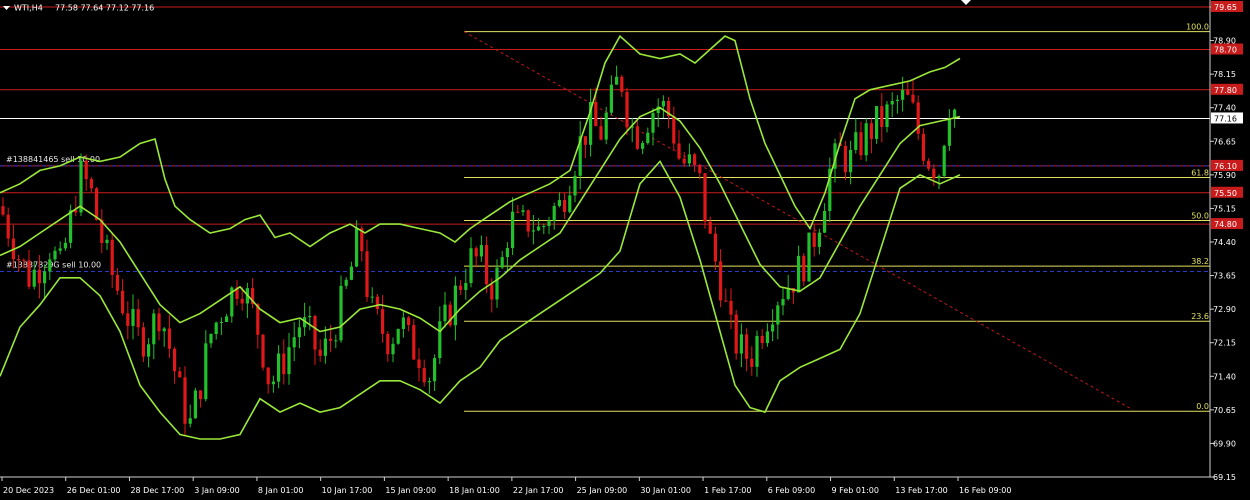  What do you see at coordinates (966, 2) in the screenshot?
I see `chart-shift-marker-icon` at bounding box center [966, 2].